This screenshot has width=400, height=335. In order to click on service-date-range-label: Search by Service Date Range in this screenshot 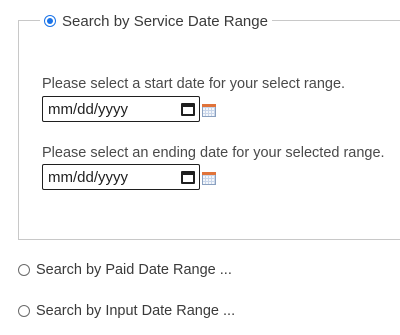, I will do `click(165, 21)`.